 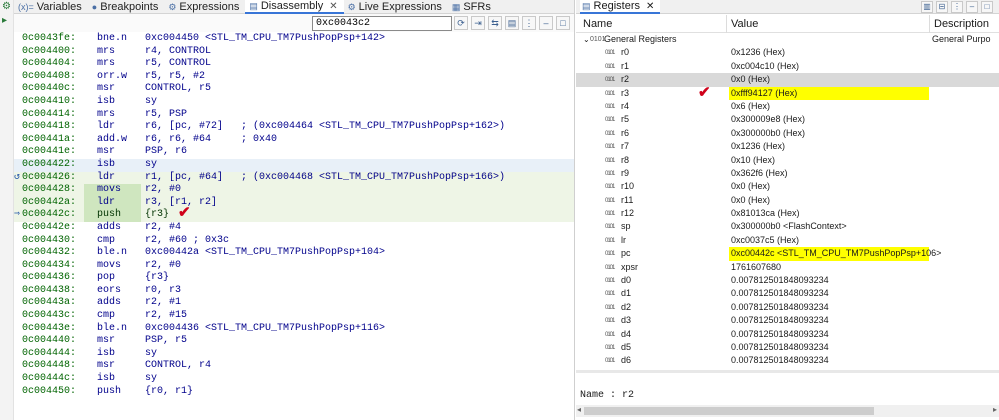 I want to click on disassembly-row: 0c004440: msr PSP, r5, so click(x=294, y=341).